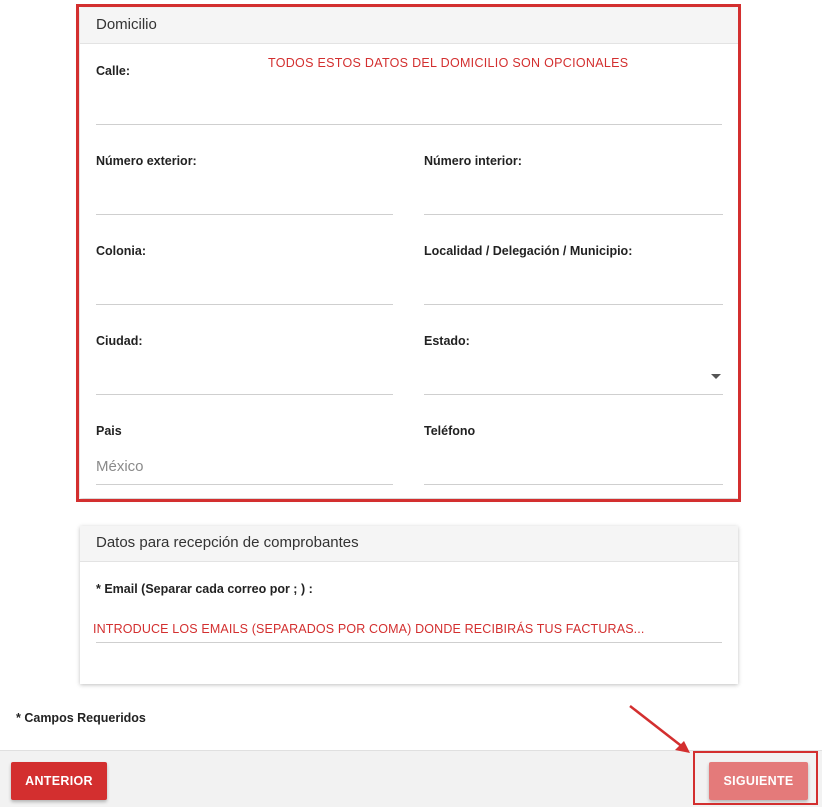 Image resolution: width=822 pixels, height=807 pixels. What do you see at coordinates (244, 484) in the screenshot?
I see `pais-input-line` at bounding box center [244, 484].